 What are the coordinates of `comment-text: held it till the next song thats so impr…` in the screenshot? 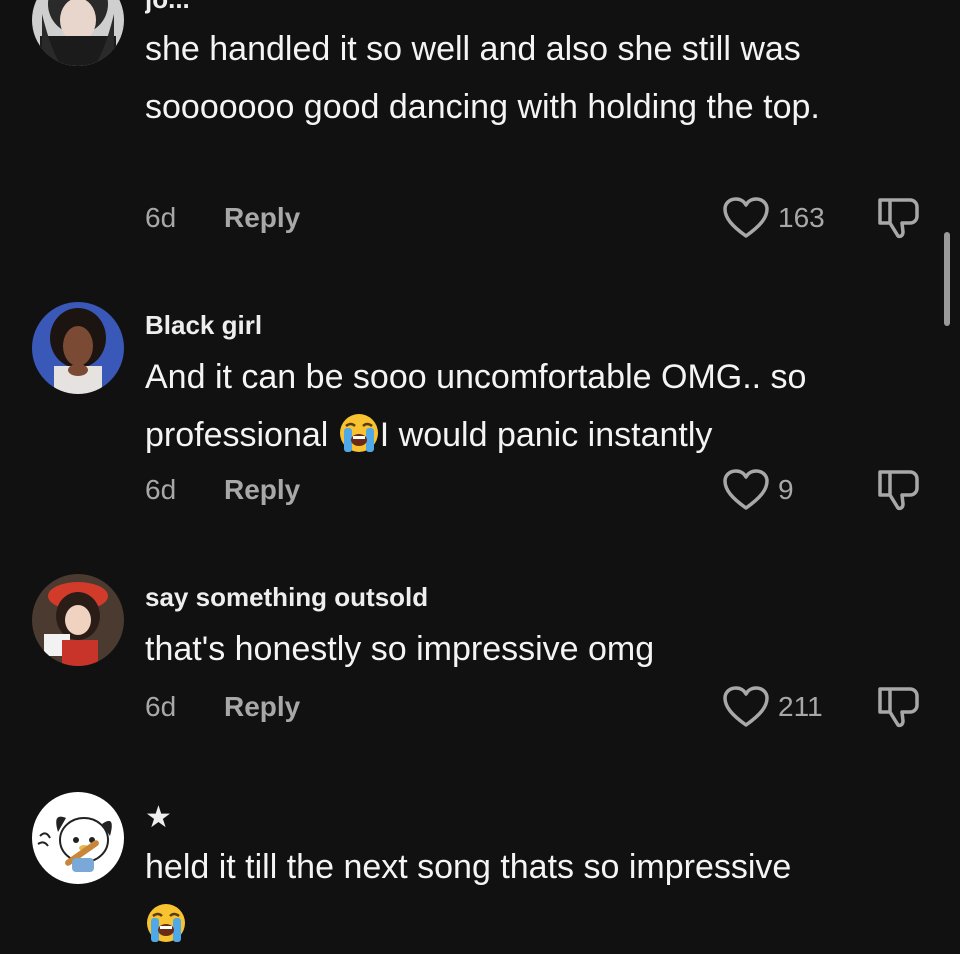 It's located at (540, 896).